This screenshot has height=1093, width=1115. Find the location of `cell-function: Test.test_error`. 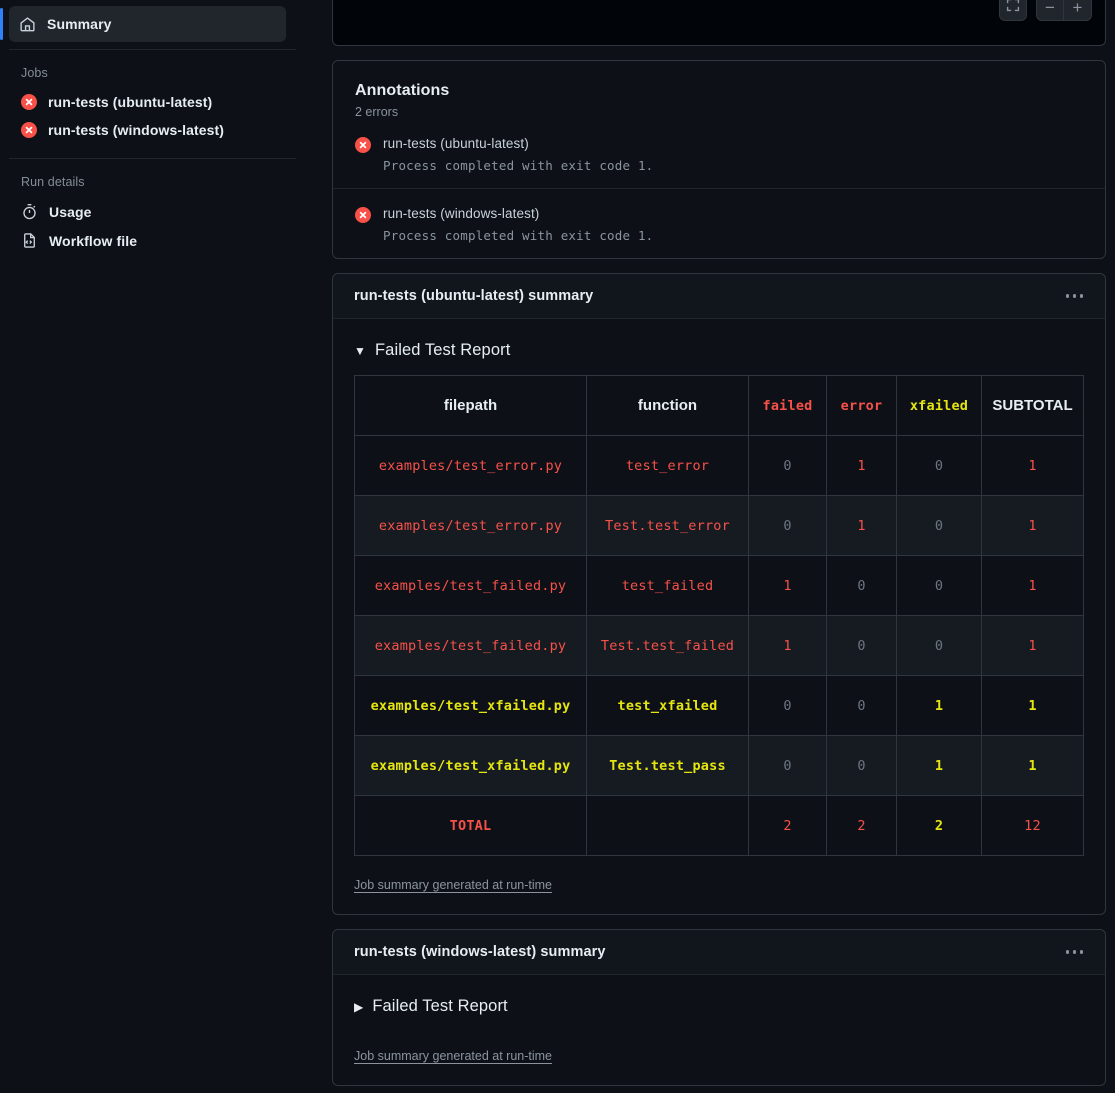

cell-function: Test.test_error is located at coordinates (667, 525).